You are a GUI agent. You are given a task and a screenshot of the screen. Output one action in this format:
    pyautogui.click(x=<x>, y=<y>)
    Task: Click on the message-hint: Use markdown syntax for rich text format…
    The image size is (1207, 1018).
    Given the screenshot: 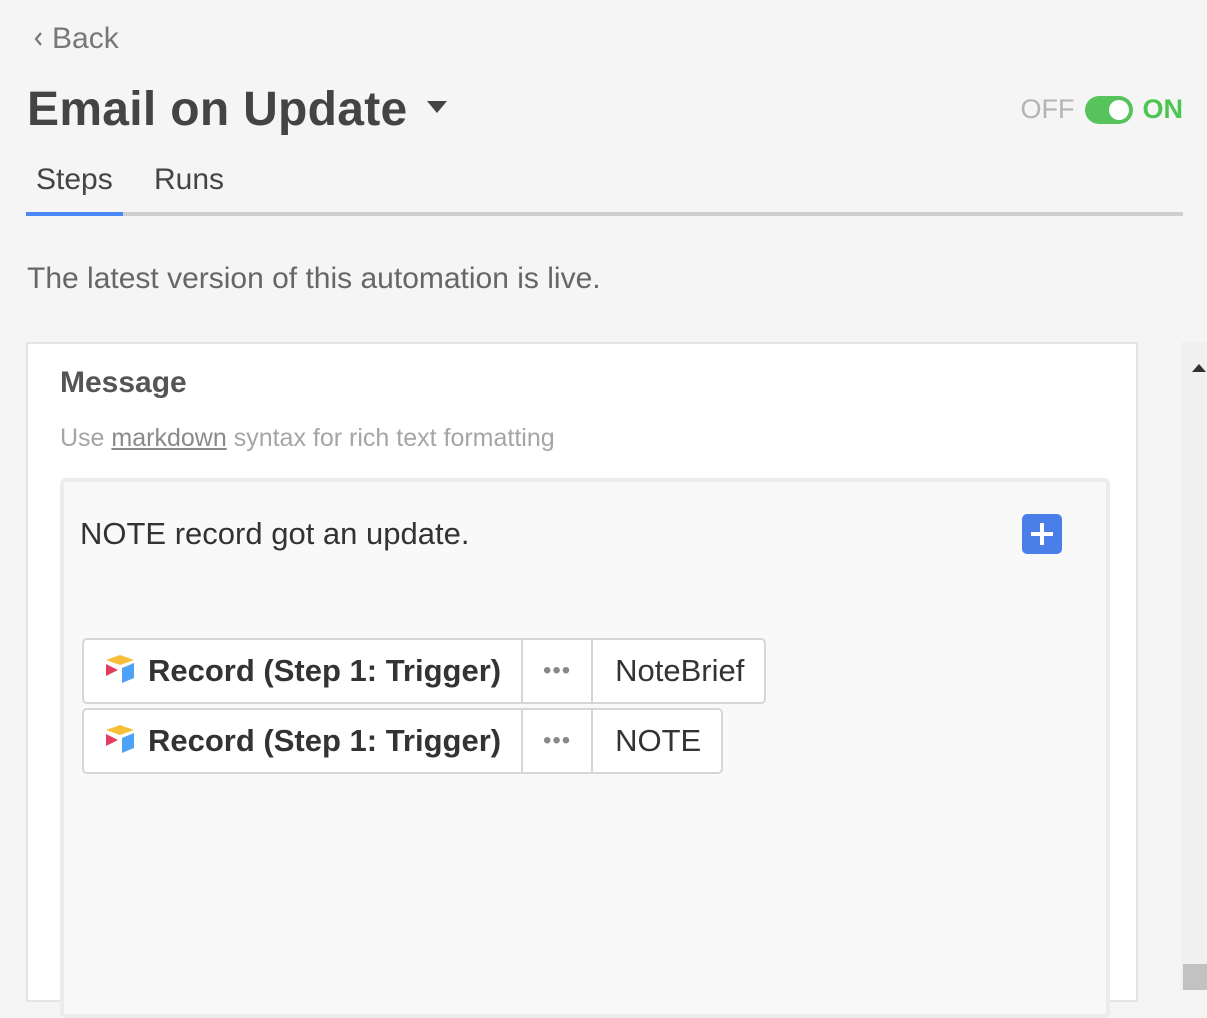 What is the action you would take?
    pyautogui.click(x=307, y=438)
    